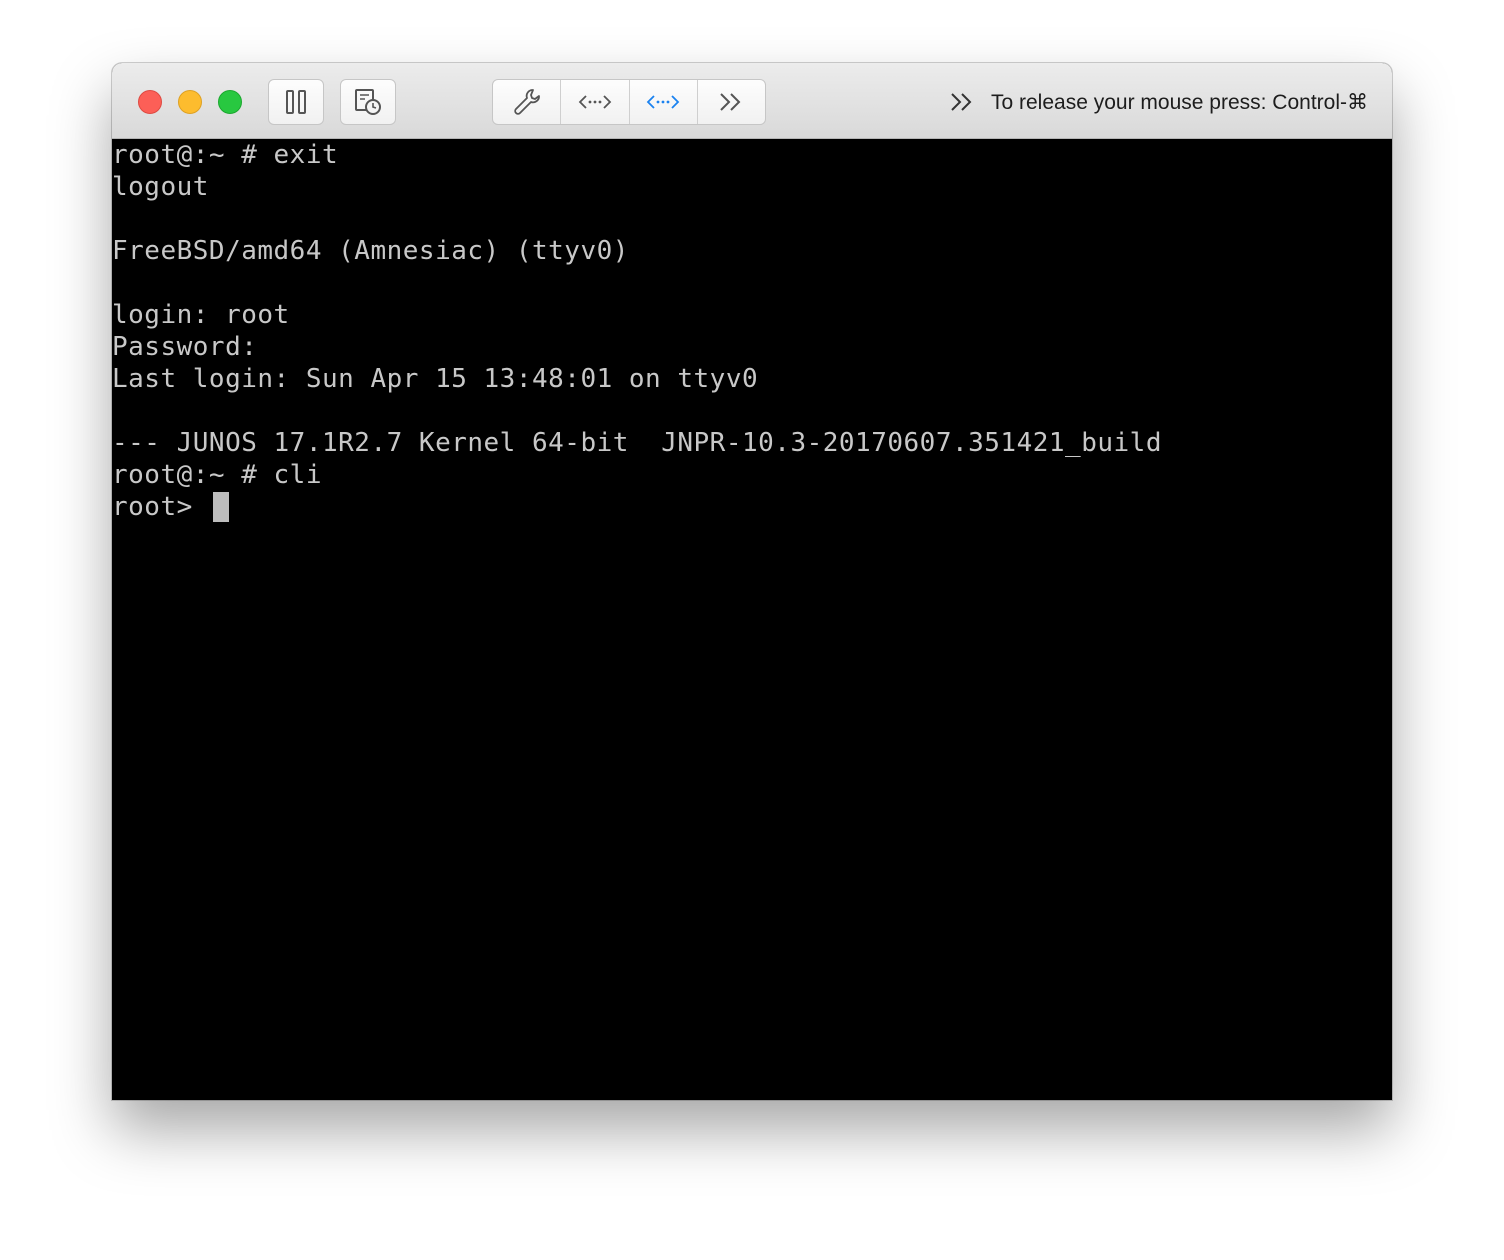  What do you see at coordinates (150, 102) in the screenshot?
I see `close-window-button` at bounding box center [150, 102].